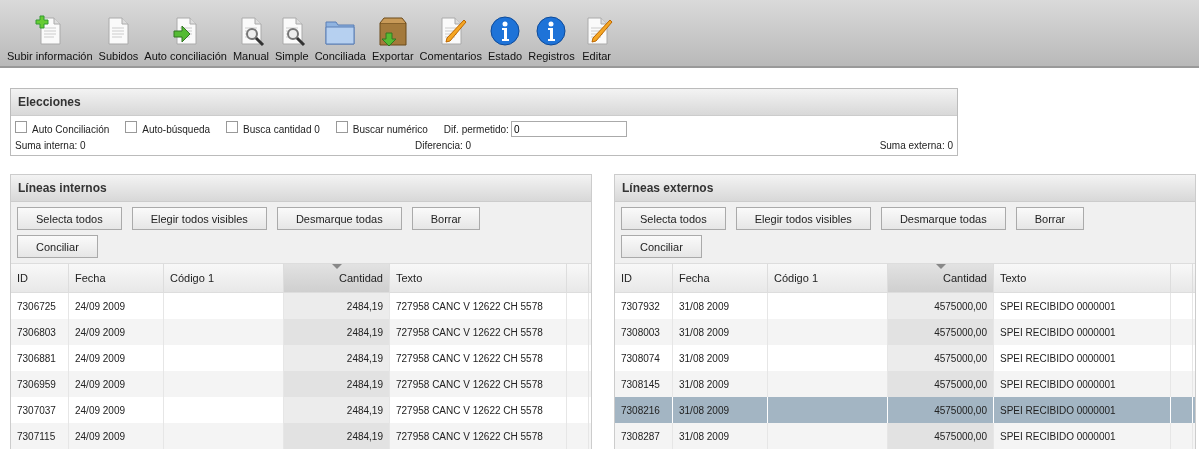  I want to click on tolerance-input: 0, so click(568, 129).